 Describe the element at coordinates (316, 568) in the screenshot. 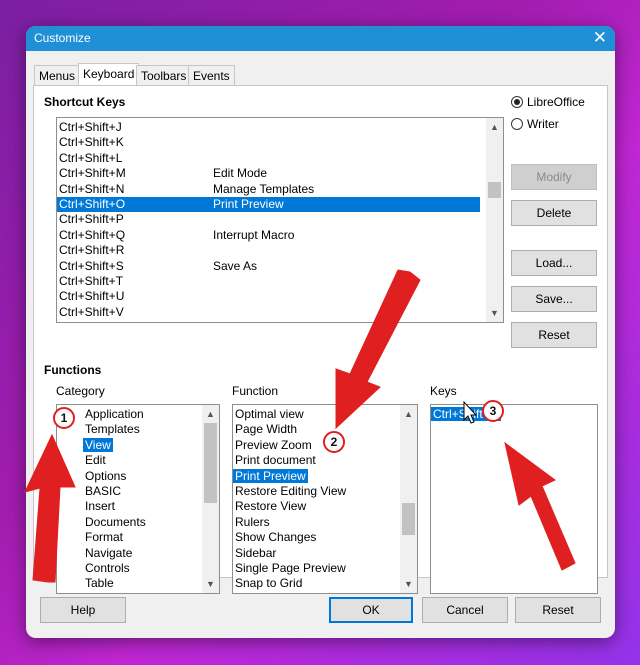

I see `function-item: Single Page Preview` at that location.